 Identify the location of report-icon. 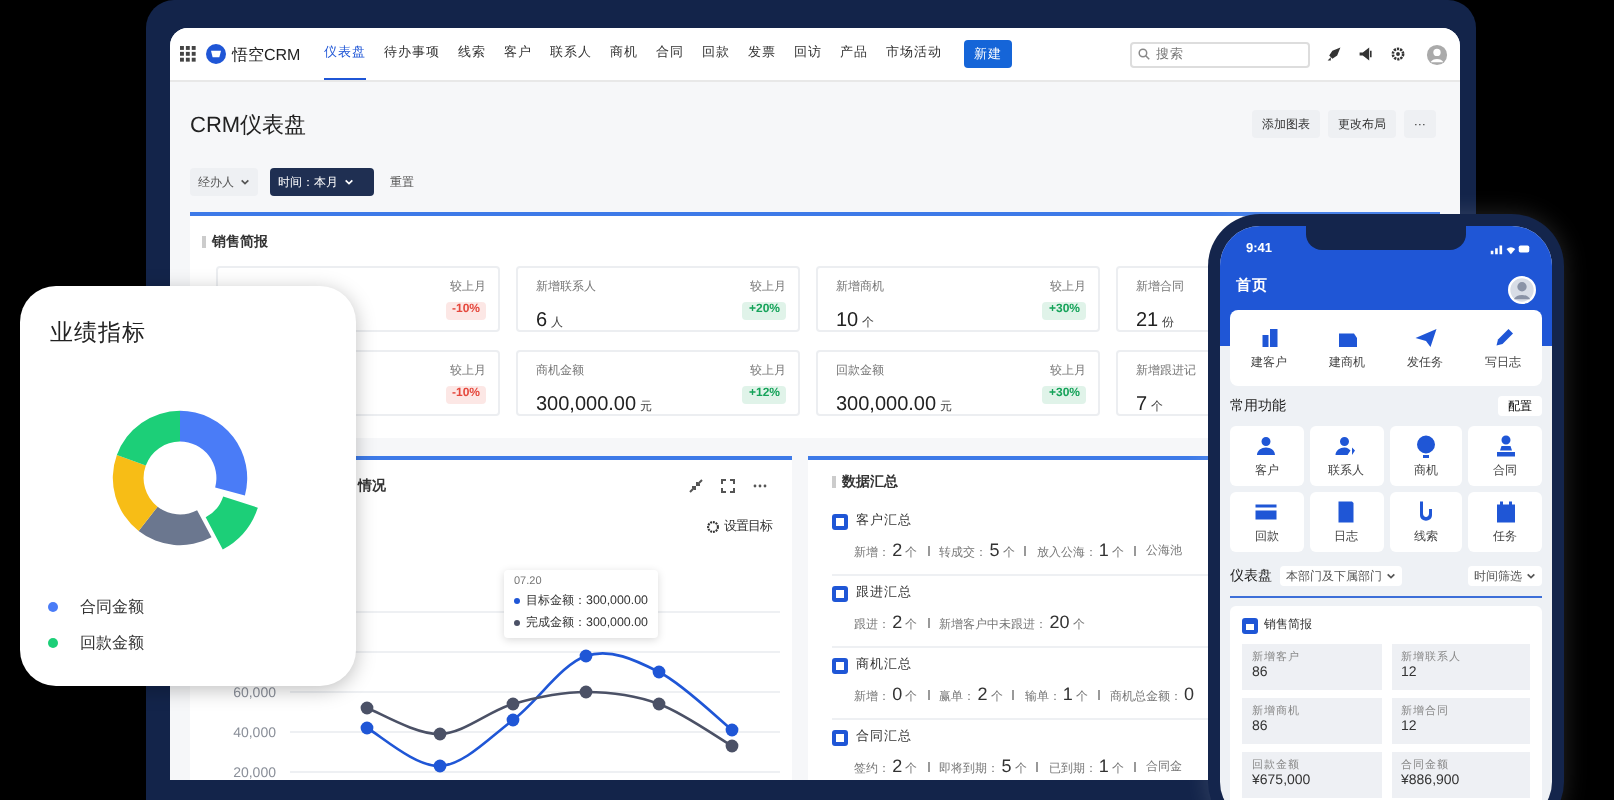
(1250, 625).